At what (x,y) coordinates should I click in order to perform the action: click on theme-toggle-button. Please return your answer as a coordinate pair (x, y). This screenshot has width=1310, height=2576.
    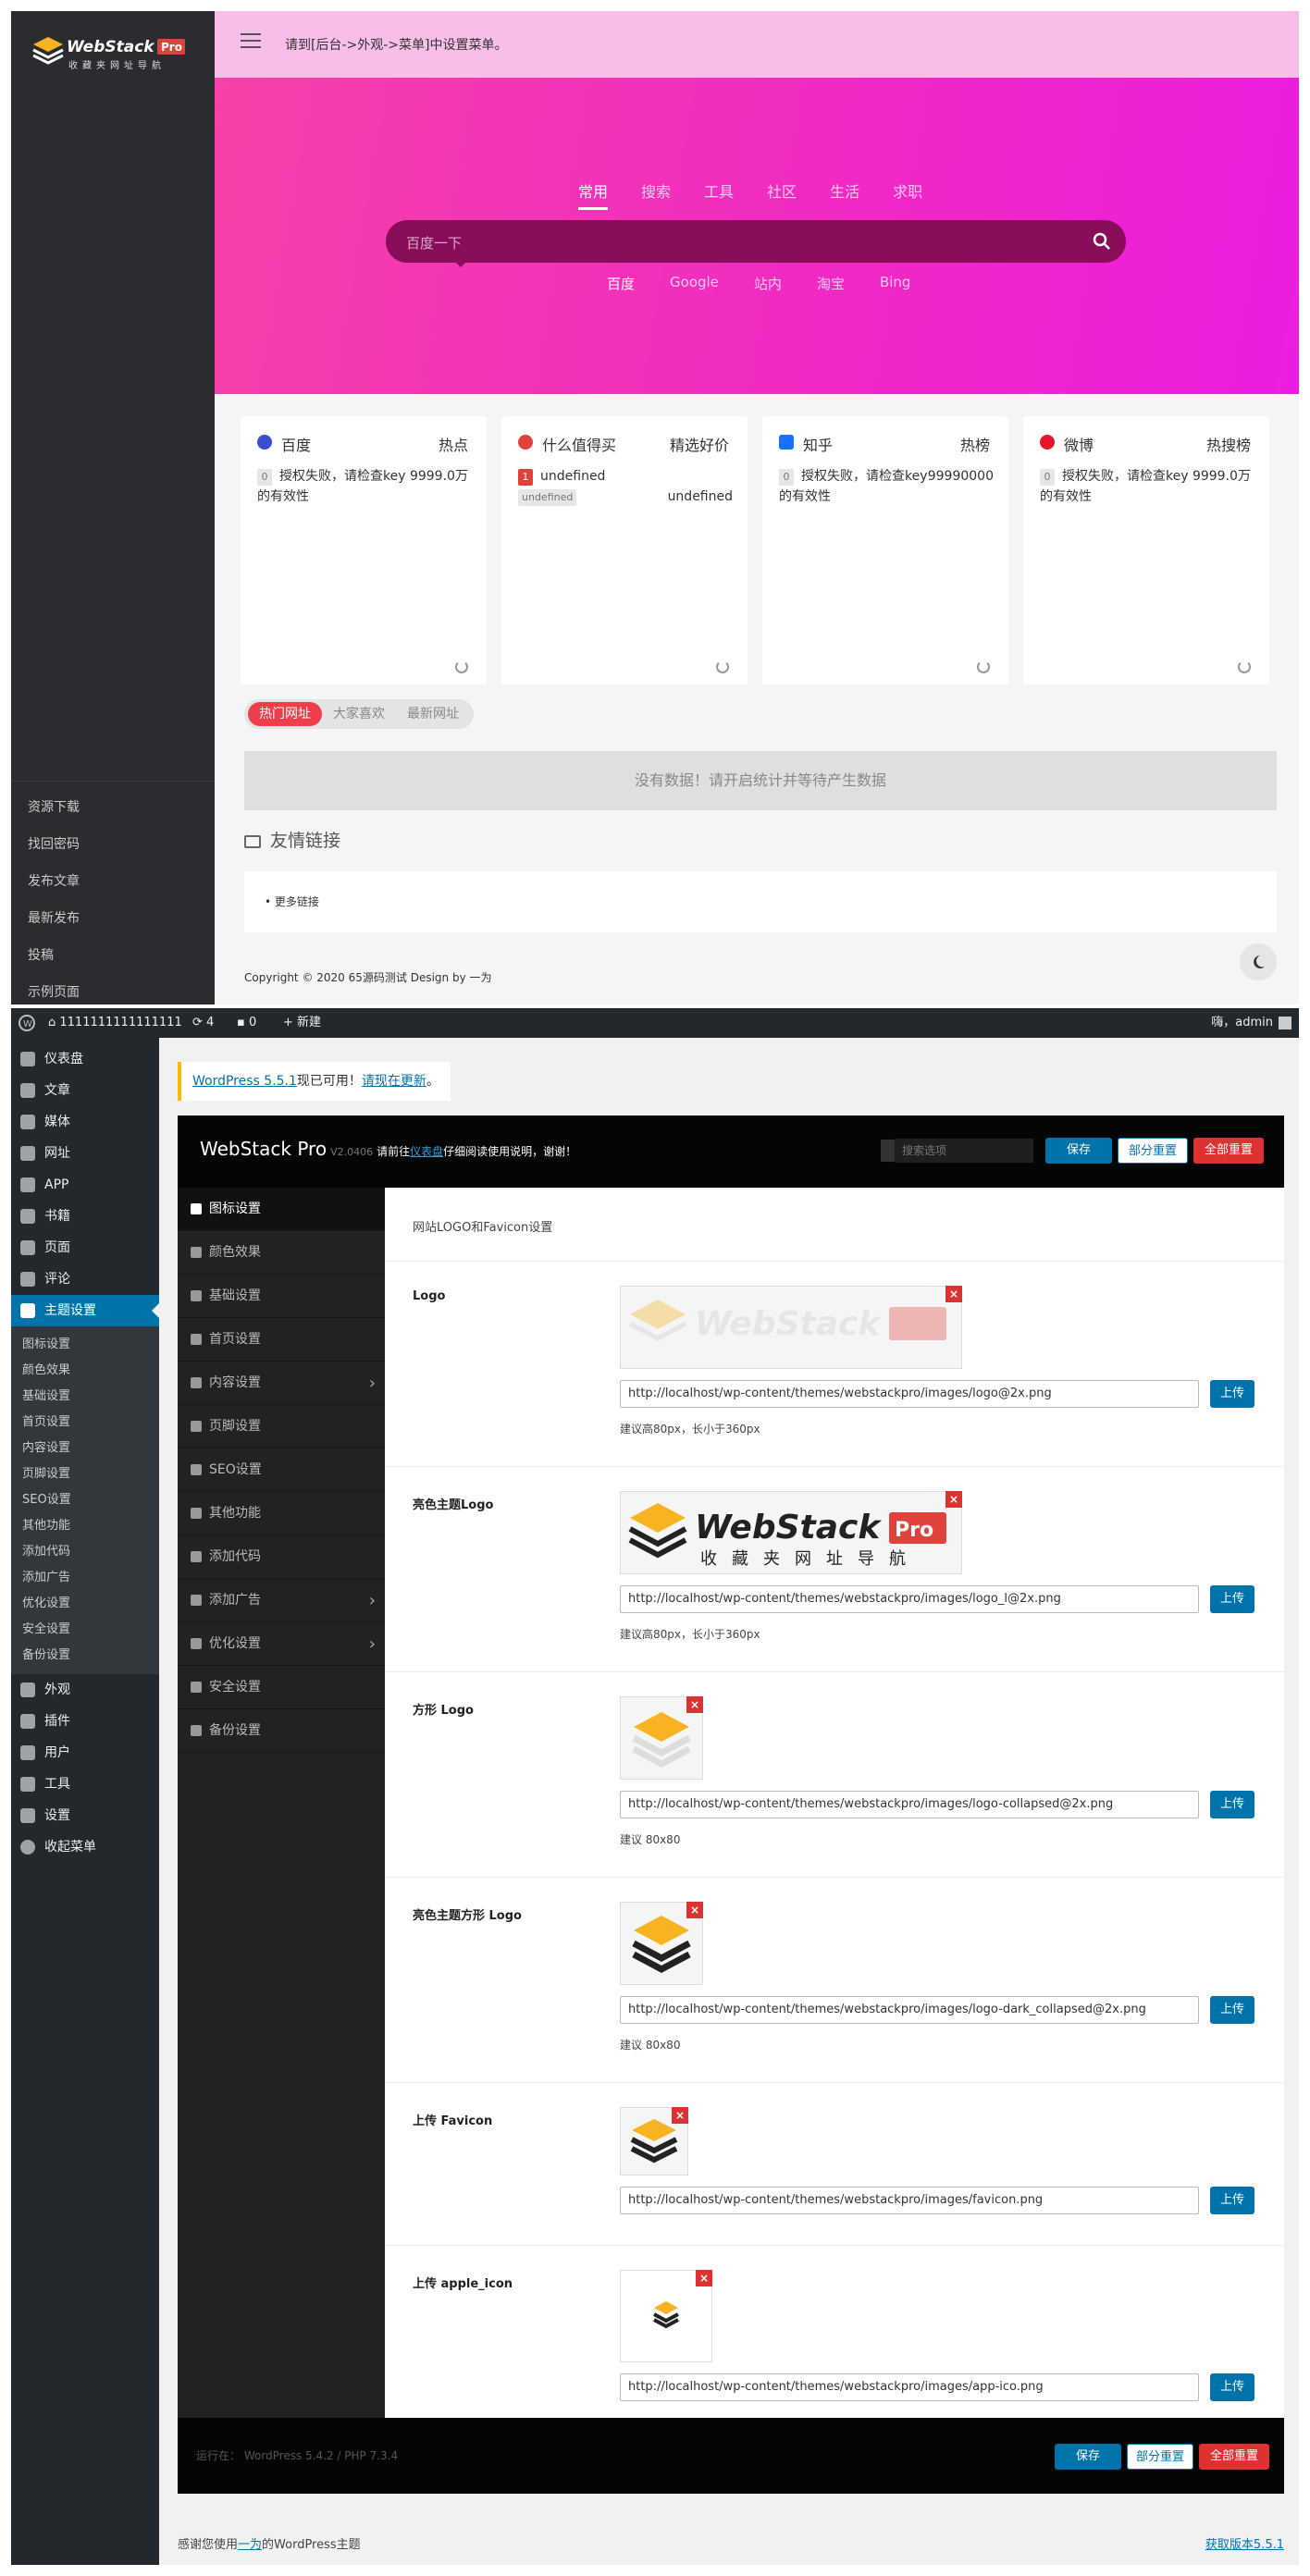
    Looking at the image, I should click on (1258, 961).